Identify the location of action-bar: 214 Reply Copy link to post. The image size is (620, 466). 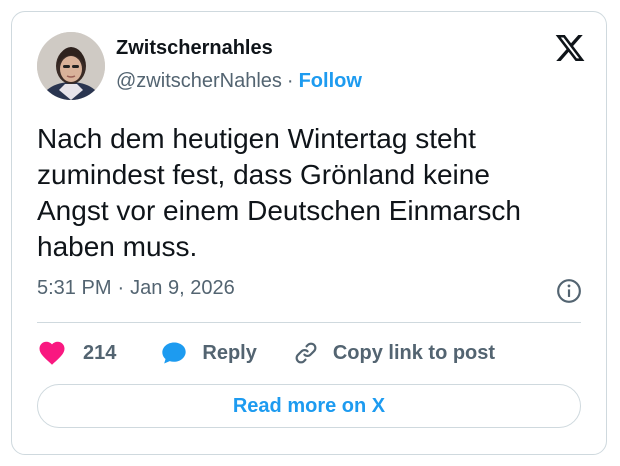
(266, 353).